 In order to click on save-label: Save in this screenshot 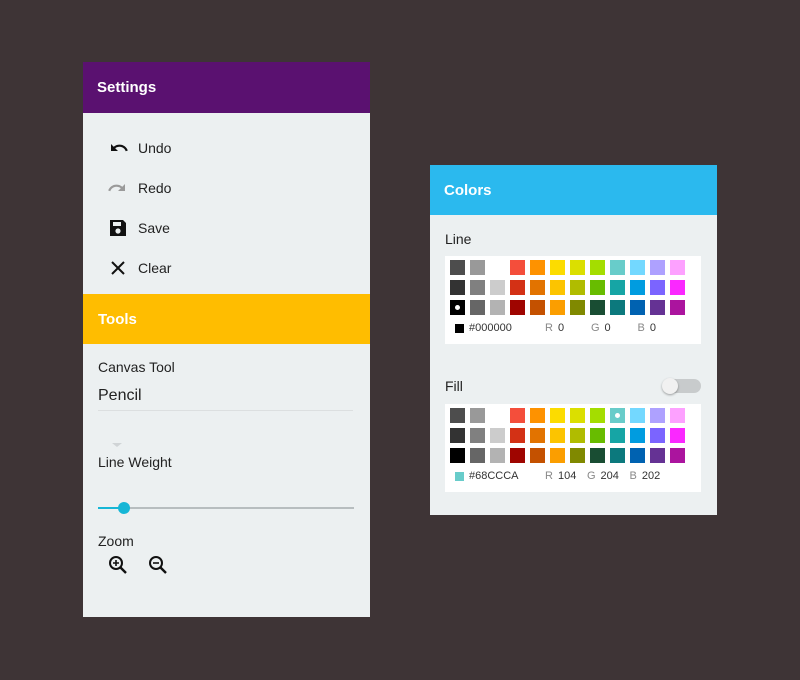, I will do `click(154, 228)`.